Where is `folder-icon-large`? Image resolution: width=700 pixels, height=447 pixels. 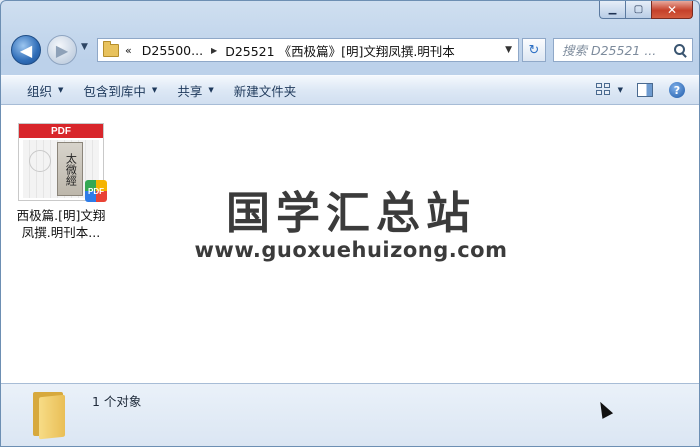
folder-icon-large is located at coordinates (49, 415).